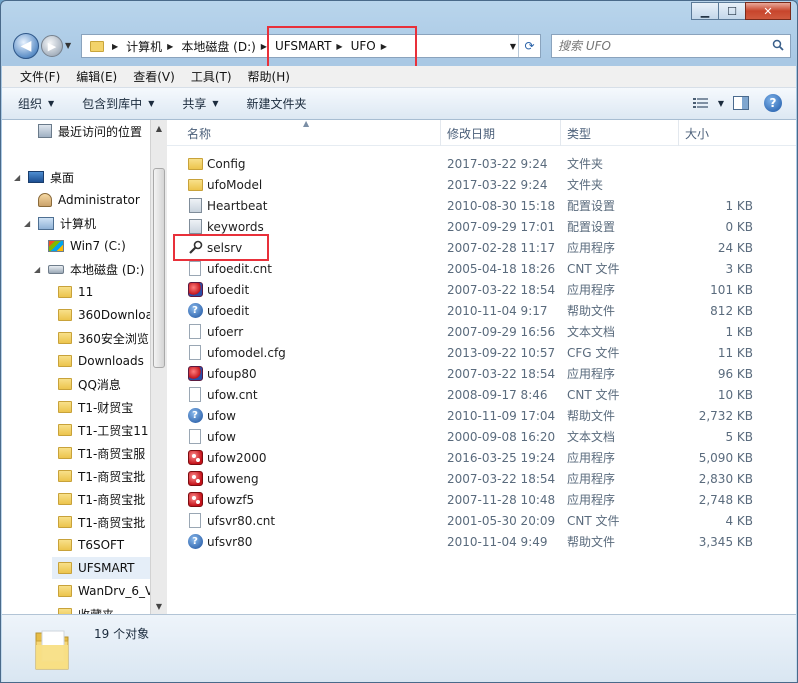 The height and width of the screenshot is (683, 798). Describe the element at coordinates (26, 46) in the screenshot. I see `back-button: ◀` at that location.